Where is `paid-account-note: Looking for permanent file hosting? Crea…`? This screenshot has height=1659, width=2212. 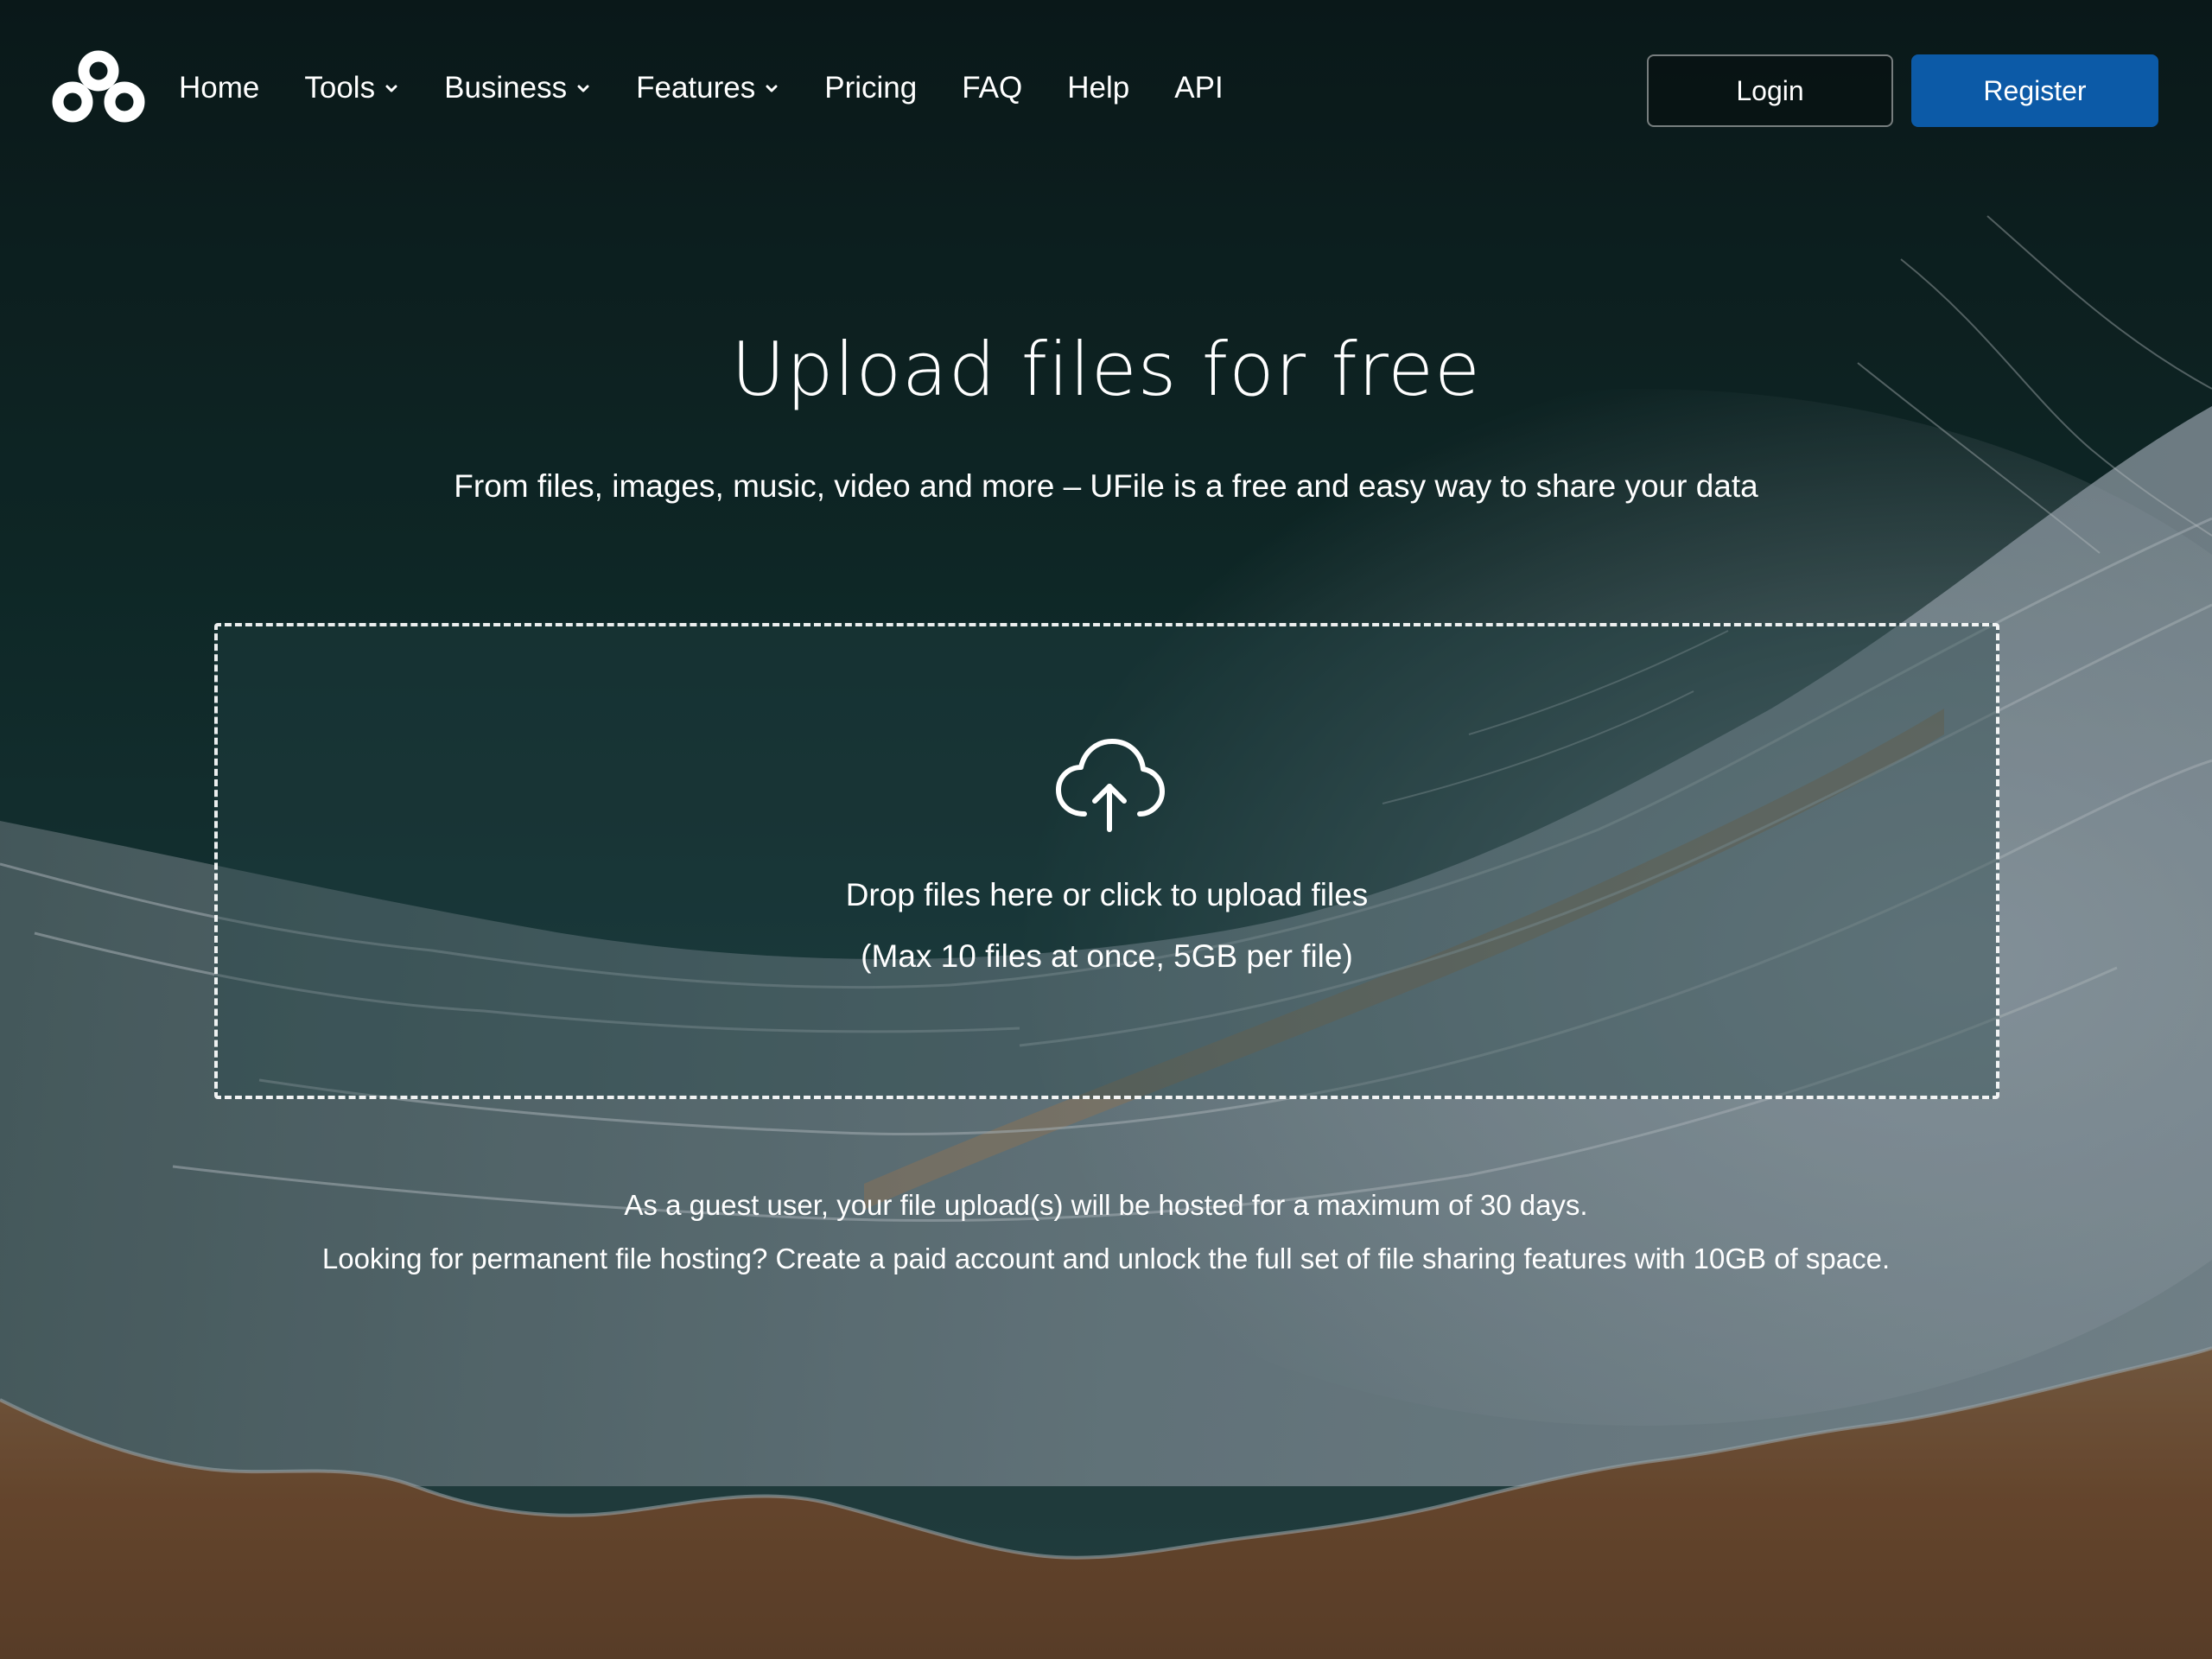 paid-account-note: Looking for permanent file hosting? Crea… is located at coordinates (1106, 1258).